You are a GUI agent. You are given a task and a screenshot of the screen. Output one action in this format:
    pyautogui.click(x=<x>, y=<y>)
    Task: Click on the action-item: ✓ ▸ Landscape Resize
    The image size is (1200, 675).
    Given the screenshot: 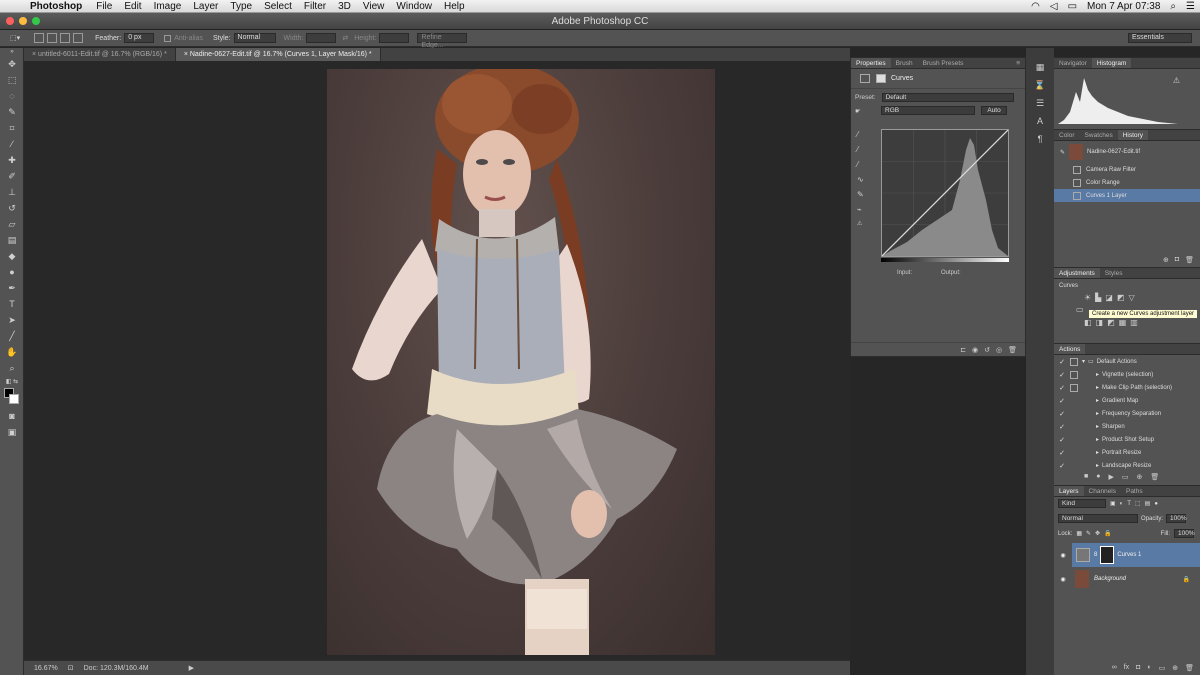 What is the action you would take?
    pyautogui.click(x=1127, y=465)
    